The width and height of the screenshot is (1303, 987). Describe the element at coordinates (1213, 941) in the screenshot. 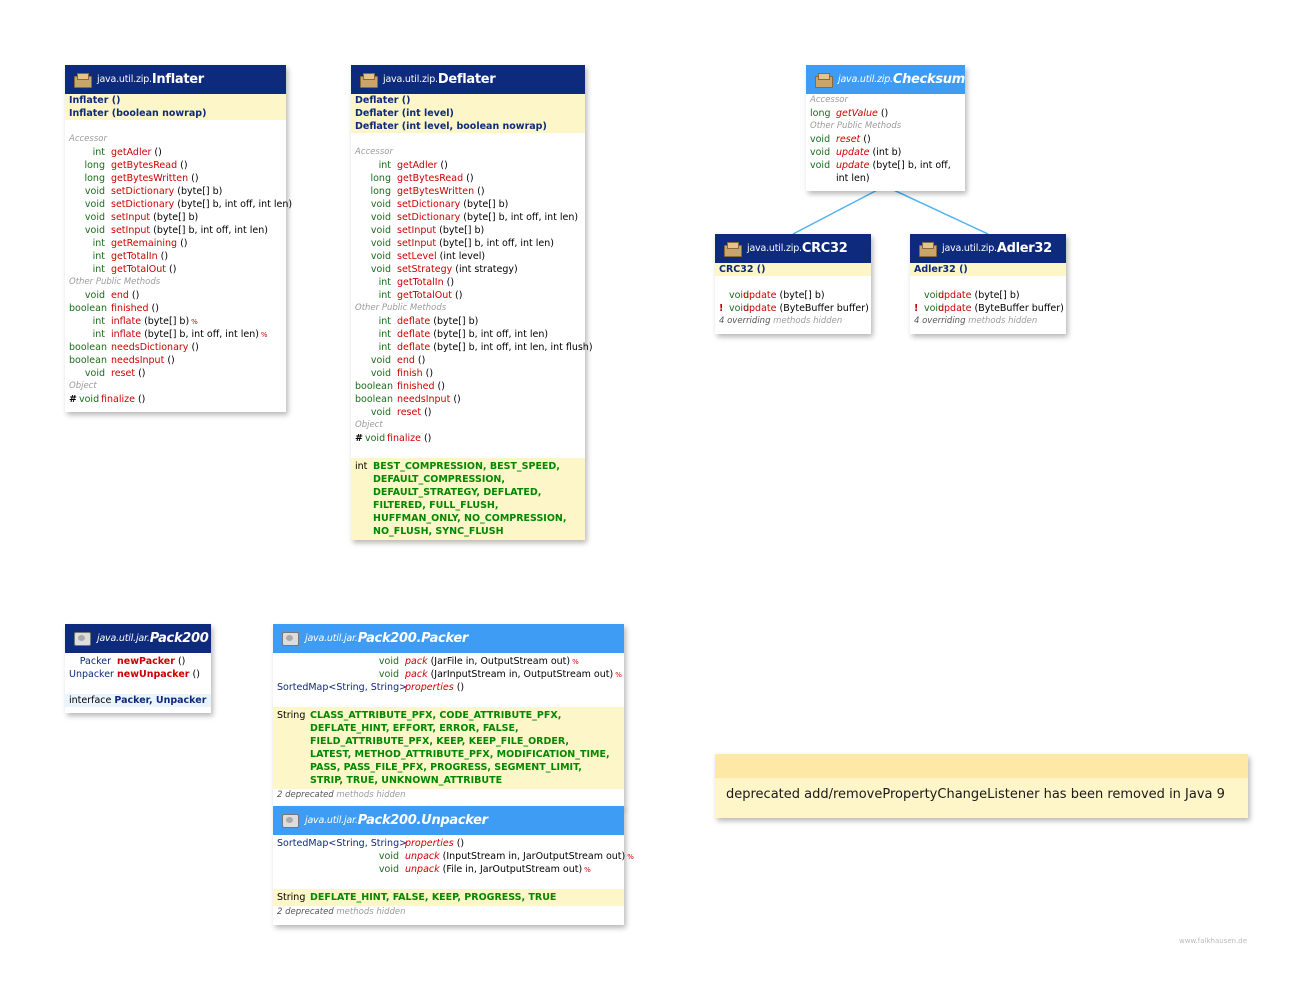

I see `watermark: www.falkhausen.de` at that location.